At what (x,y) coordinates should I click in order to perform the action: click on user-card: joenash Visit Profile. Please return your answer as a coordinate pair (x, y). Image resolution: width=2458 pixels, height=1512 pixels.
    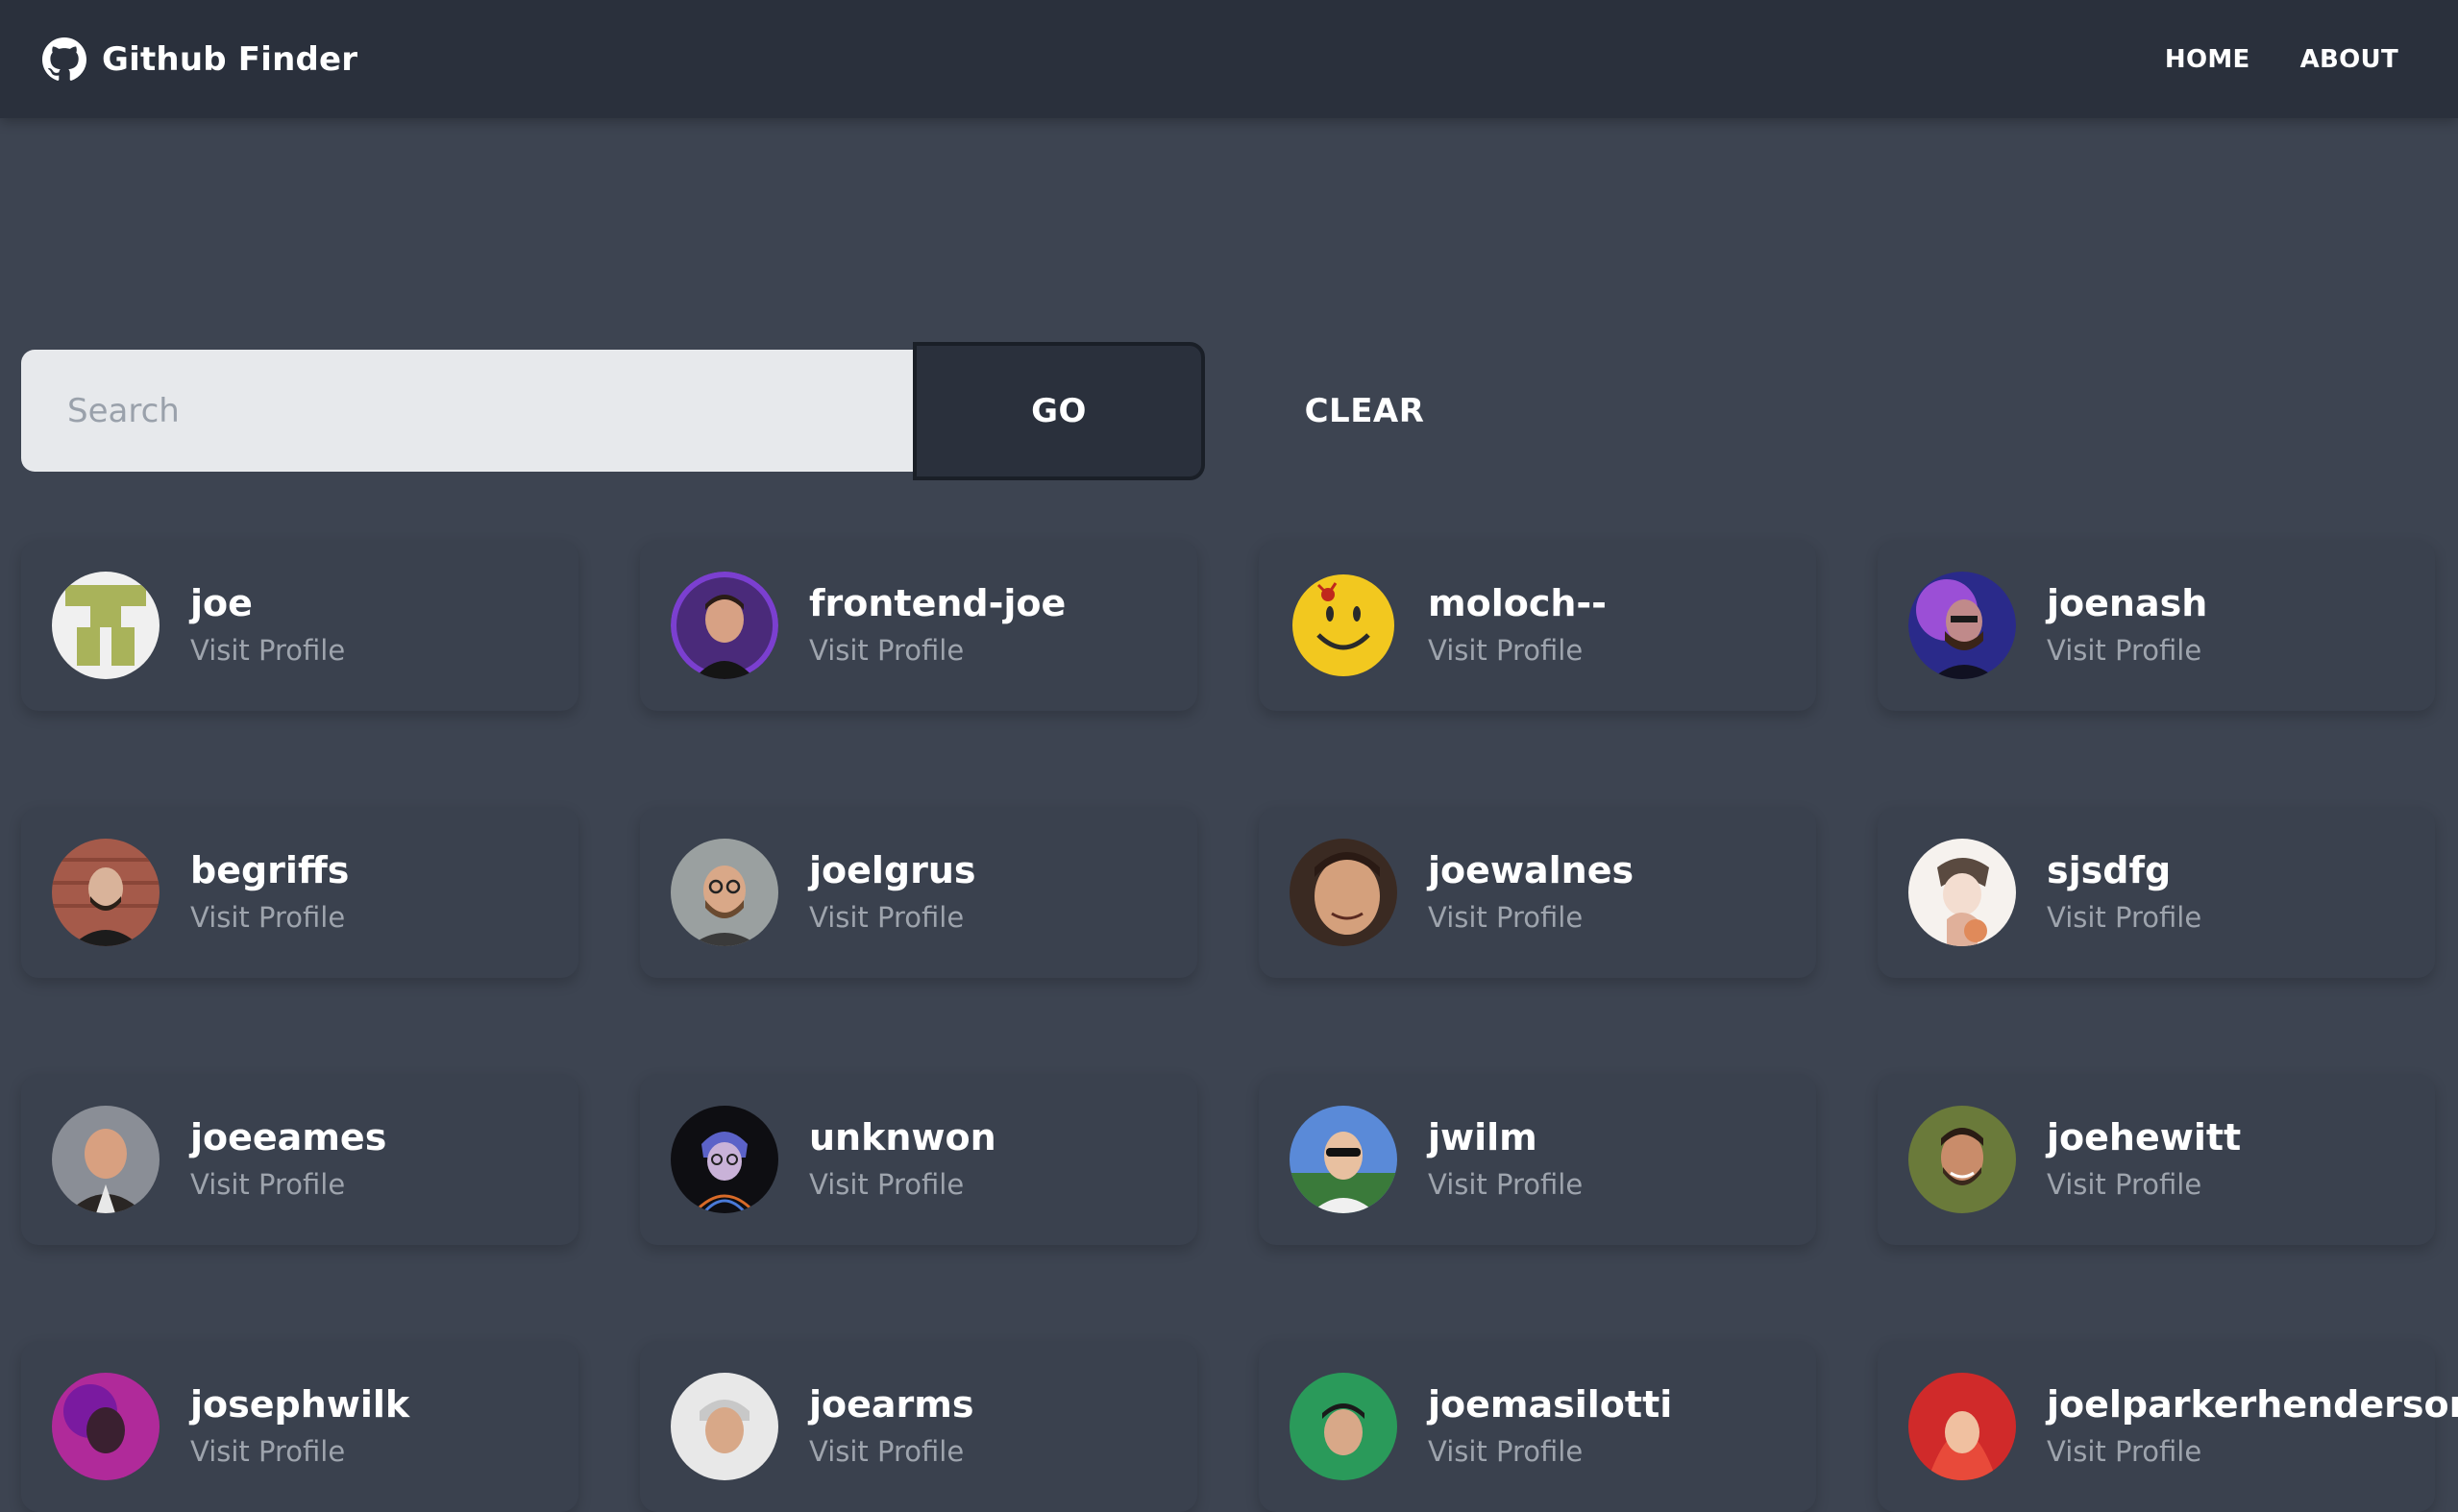
    Looking at the image, I should click on (2156, 625).